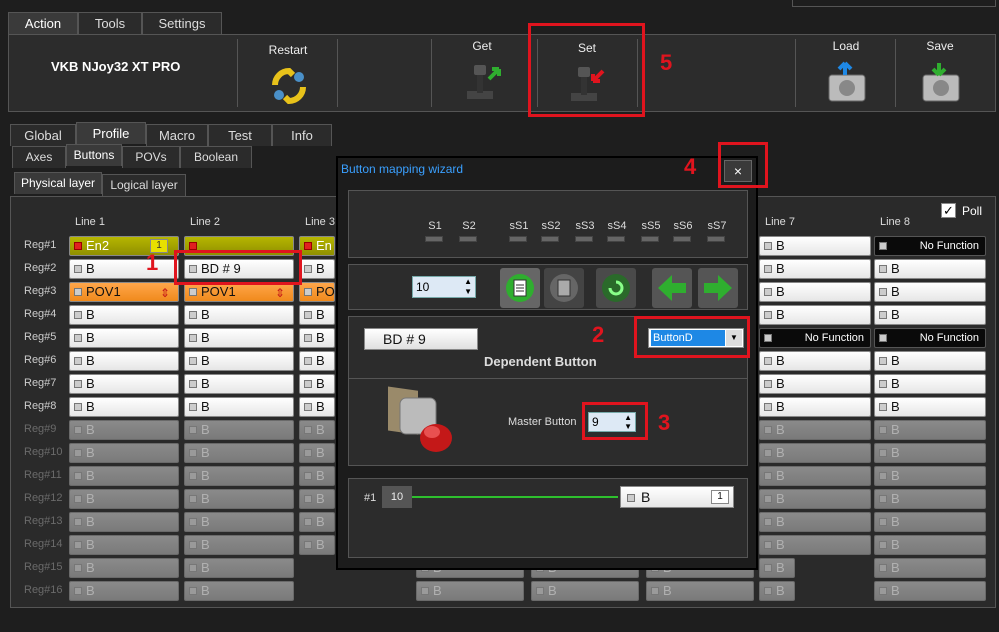  What do you see at coordinates (177, 135) in the screenshot?
I see `tab-macro: Macro` at bounding box center [177, 135].